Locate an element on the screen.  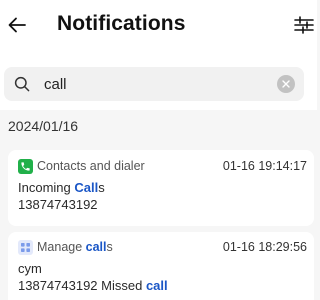
notification-title: cym is located at coordinates (30, 268).